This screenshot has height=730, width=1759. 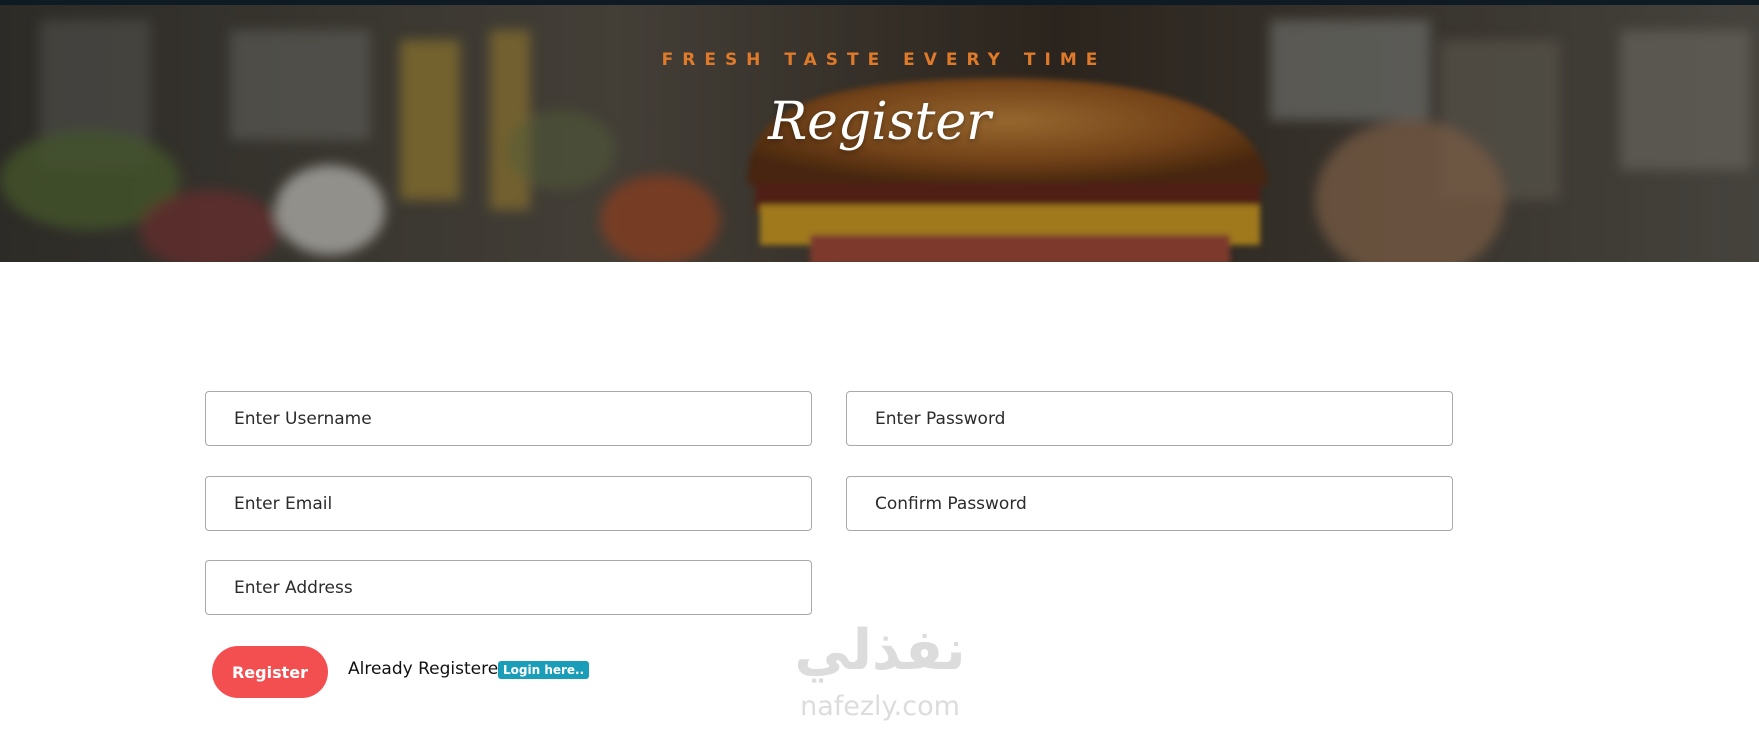 What do you see at coordinates (880, 650) in the screenshot?
I see `watermark-arabic-text: نفذلي` at bounding box center [880, 650].